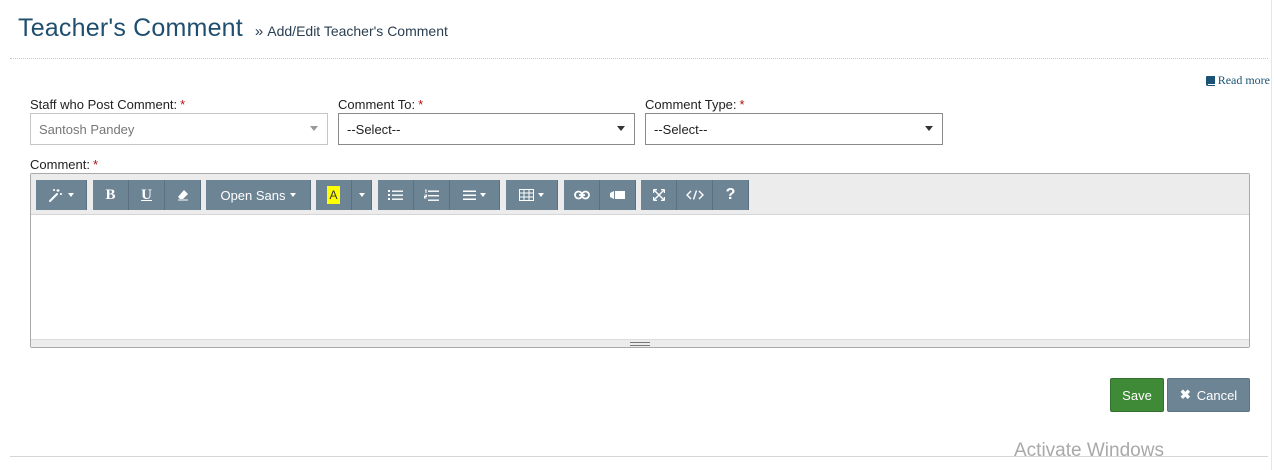 Image resolution: width=1274 pixels, height=470 pixels. I want to click on underline-button: U, so click(147, 195).